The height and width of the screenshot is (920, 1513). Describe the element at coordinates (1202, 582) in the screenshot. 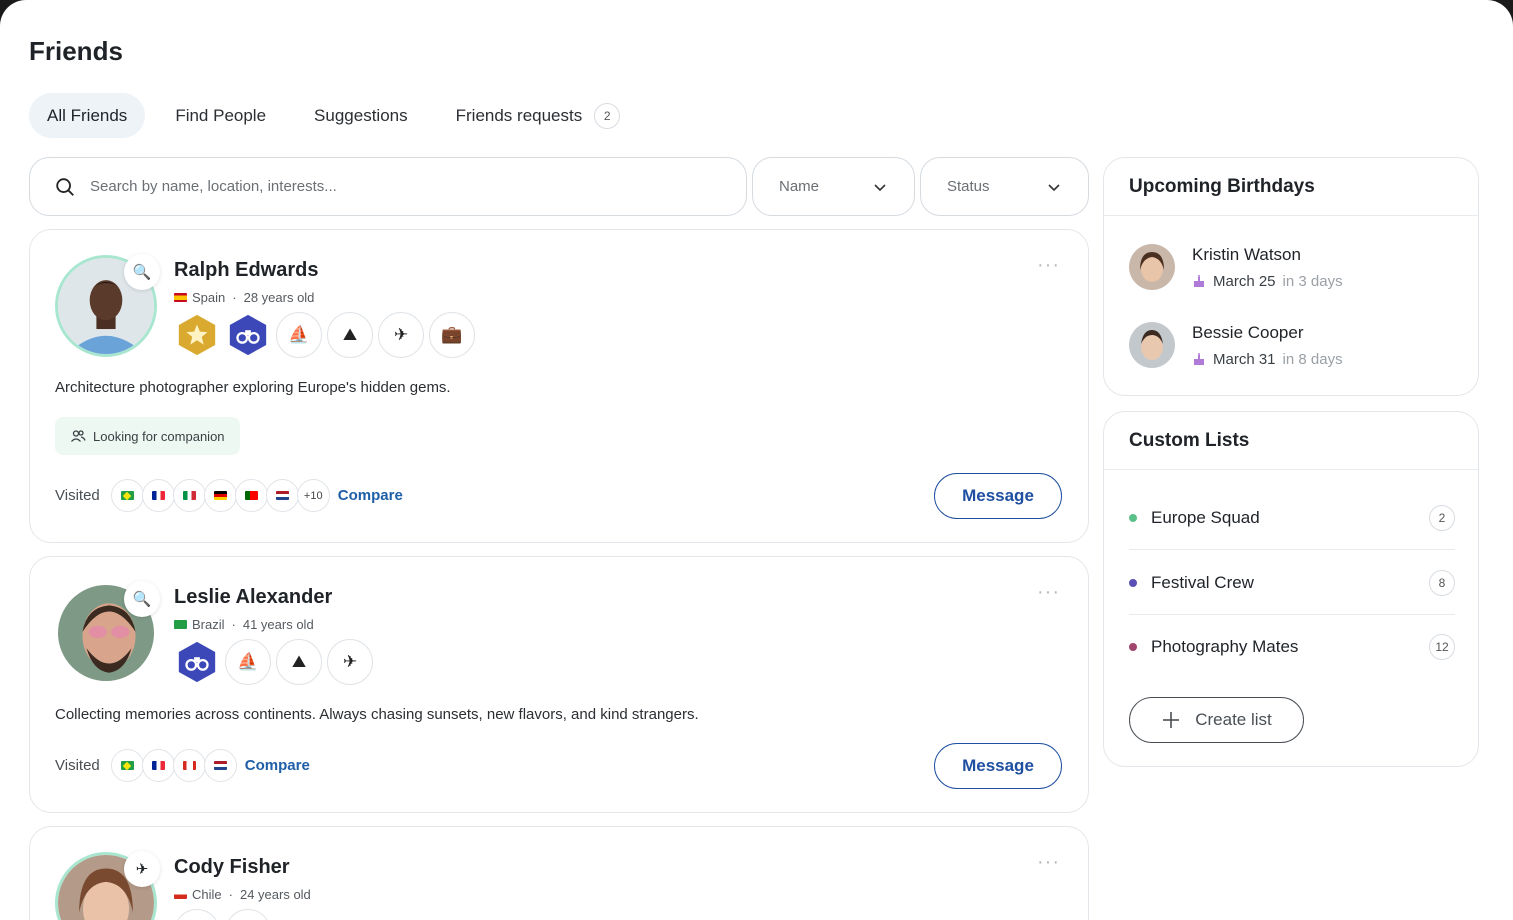

I see `list-name: Festival Crew` at that location.